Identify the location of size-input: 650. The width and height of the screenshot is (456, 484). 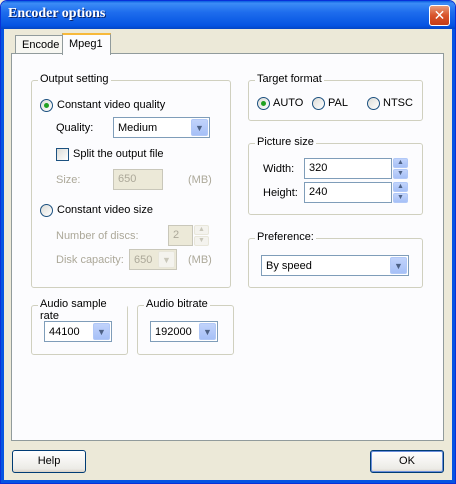
(138, 179).